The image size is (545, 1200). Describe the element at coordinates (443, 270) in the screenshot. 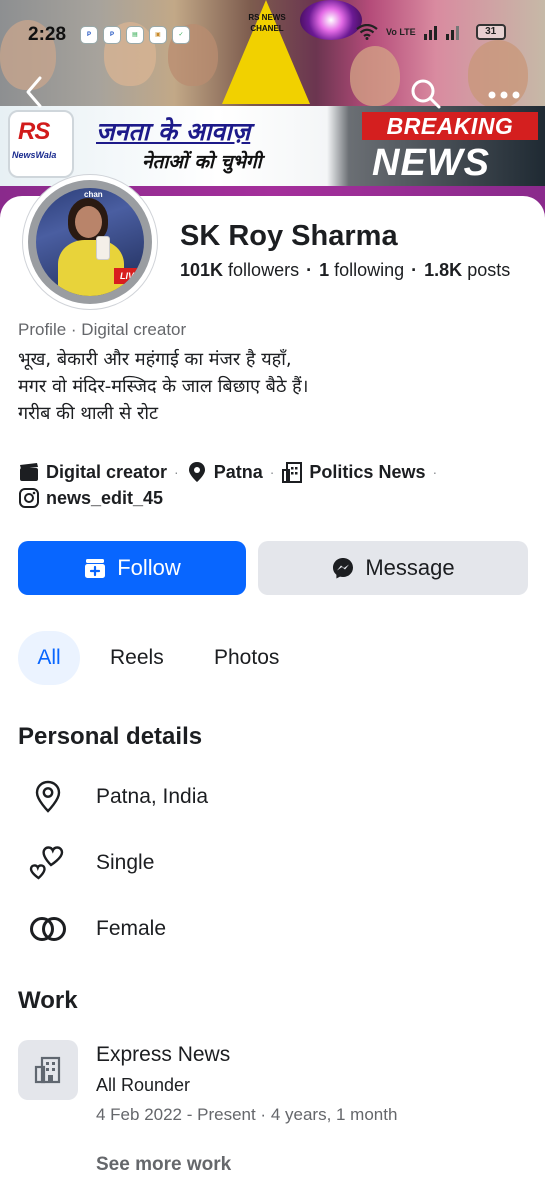

I see `posts-count: 1.8K` at that location.